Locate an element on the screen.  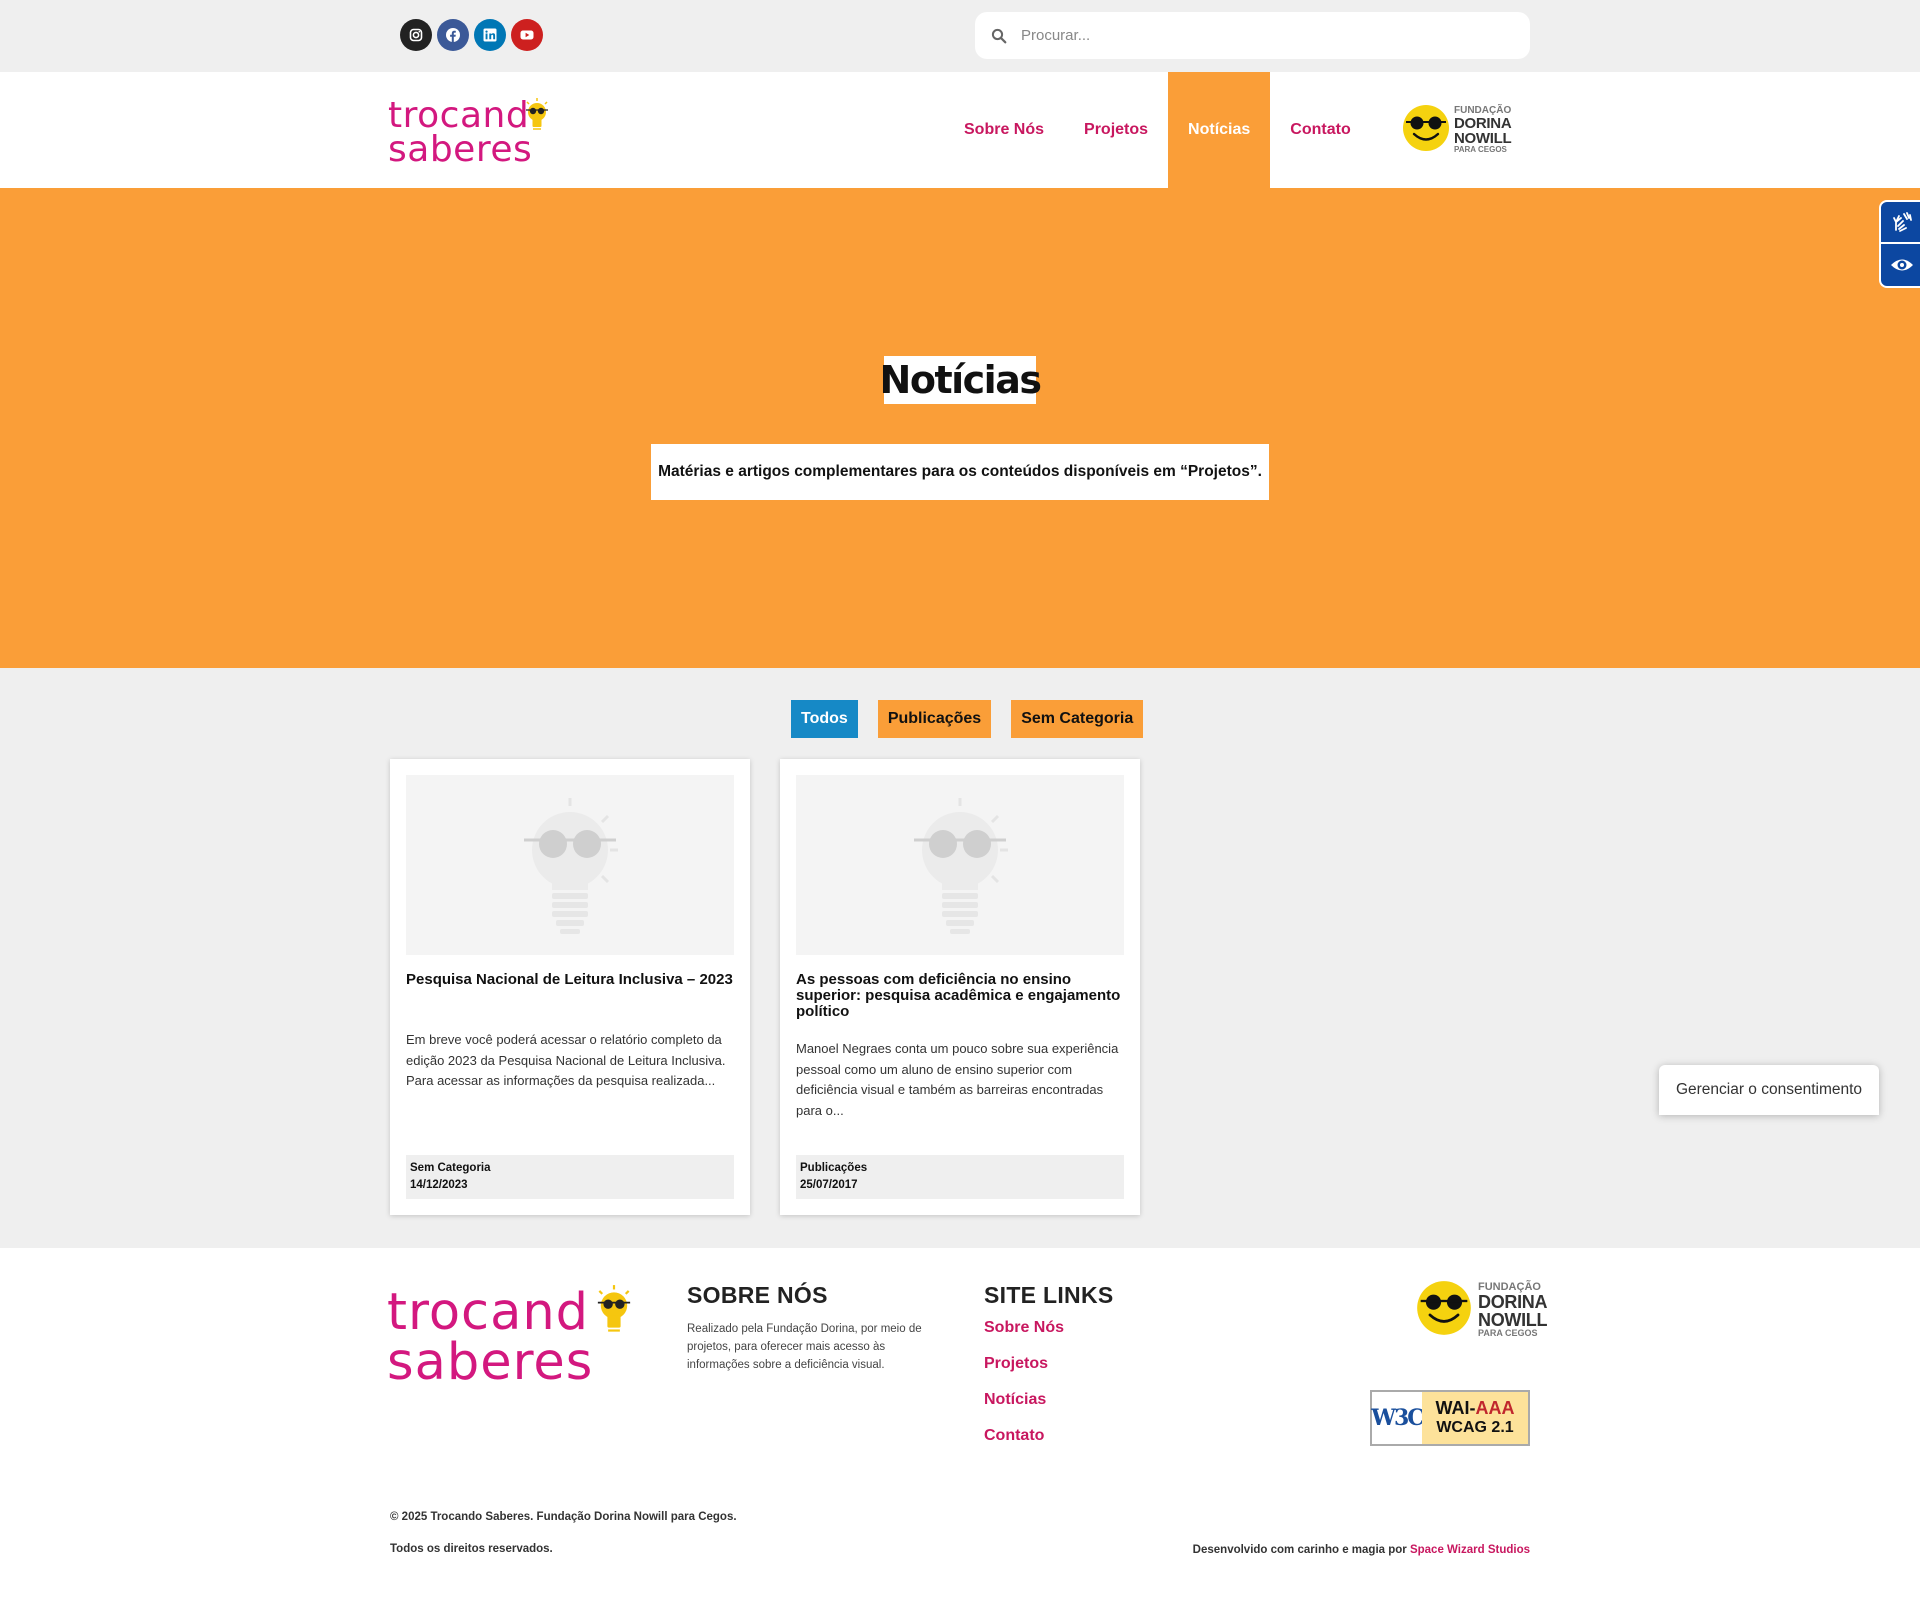
instagram-link is located at coordinates (416, 35).